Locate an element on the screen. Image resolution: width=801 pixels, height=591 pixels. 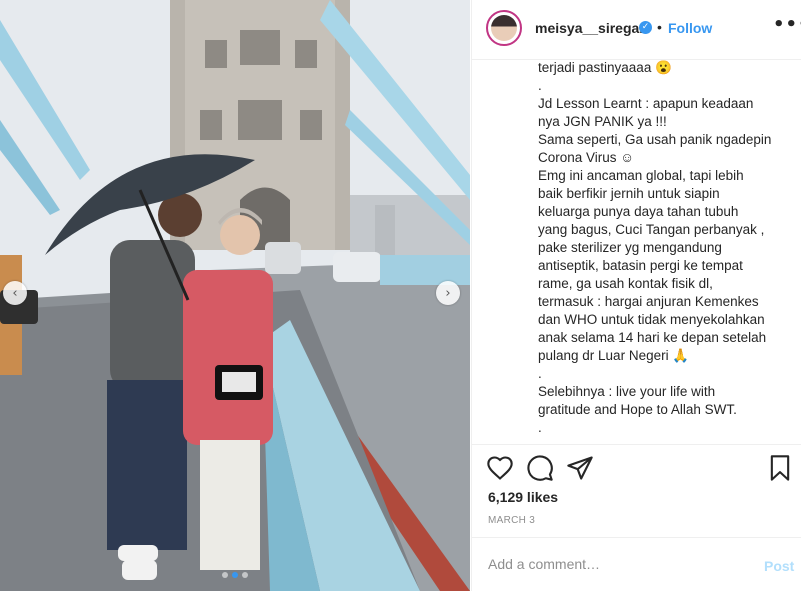
post-header: meisya__siregar ✓ • Follow ••• is located at coordinates (636, 30).